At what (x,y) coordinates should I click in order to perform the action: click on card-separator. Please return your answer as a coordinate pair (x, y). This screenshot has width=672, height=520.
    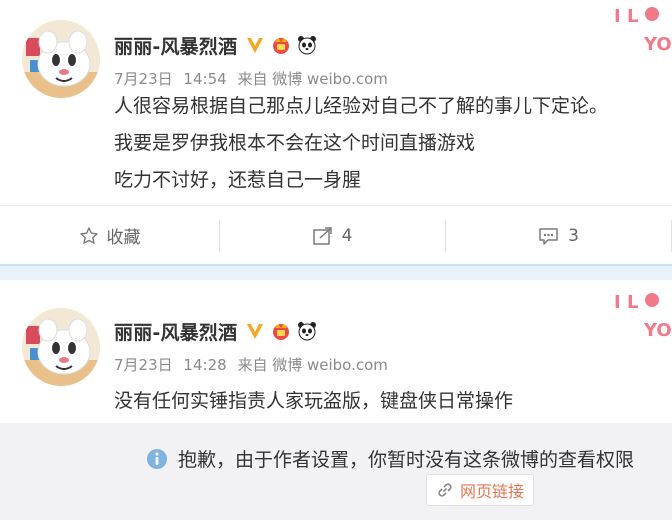
    Looking at the image, I should click on (336, 272).